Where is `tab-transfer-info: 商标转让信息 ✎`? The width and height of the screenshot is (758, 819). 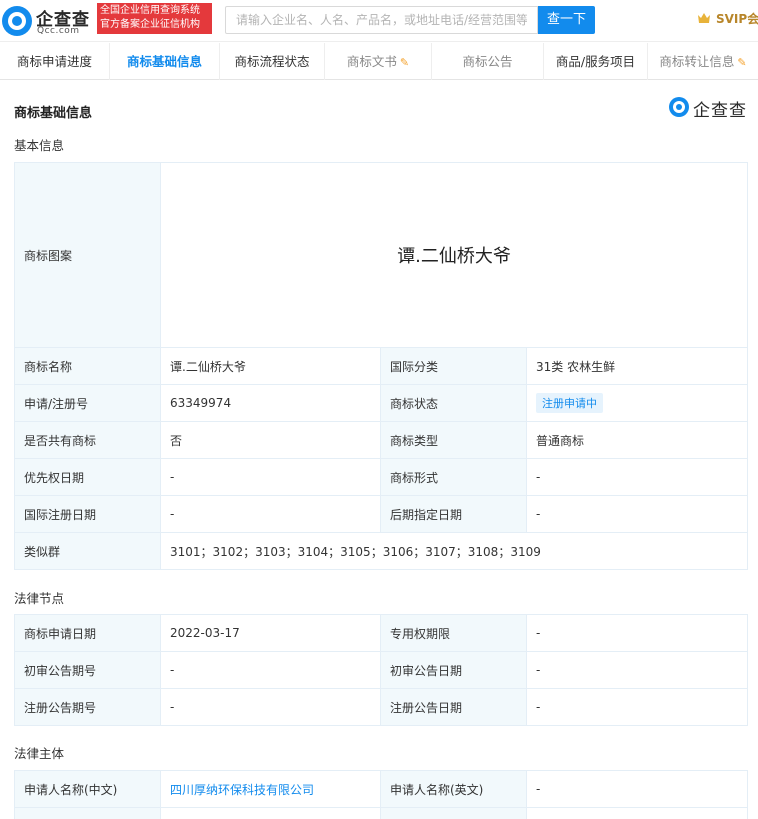 tab-transfer-info: 商标转让信息 ✎ is located at coordinates (703, 61).